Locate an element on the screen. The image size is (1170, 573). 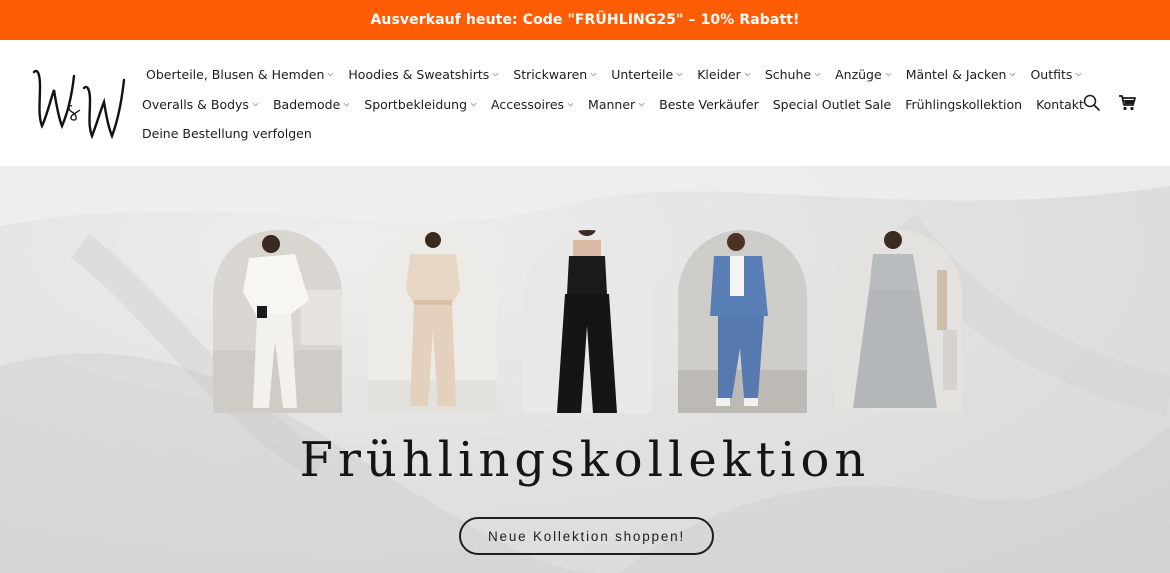
logo-mark is located at coordinates (79, 104).